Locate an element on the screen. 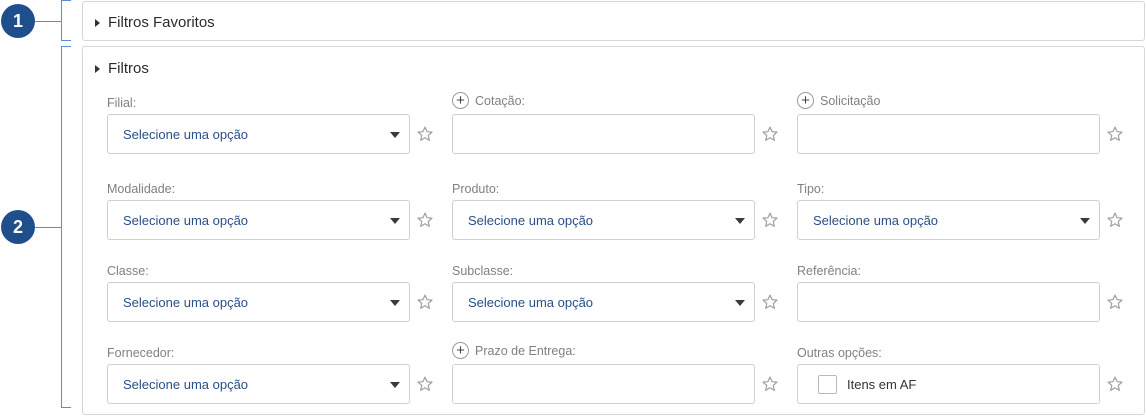 The image size is (1146, 416). favorite-filters-toggle: Filtros Favoritos is located at coordinates (155, 22).